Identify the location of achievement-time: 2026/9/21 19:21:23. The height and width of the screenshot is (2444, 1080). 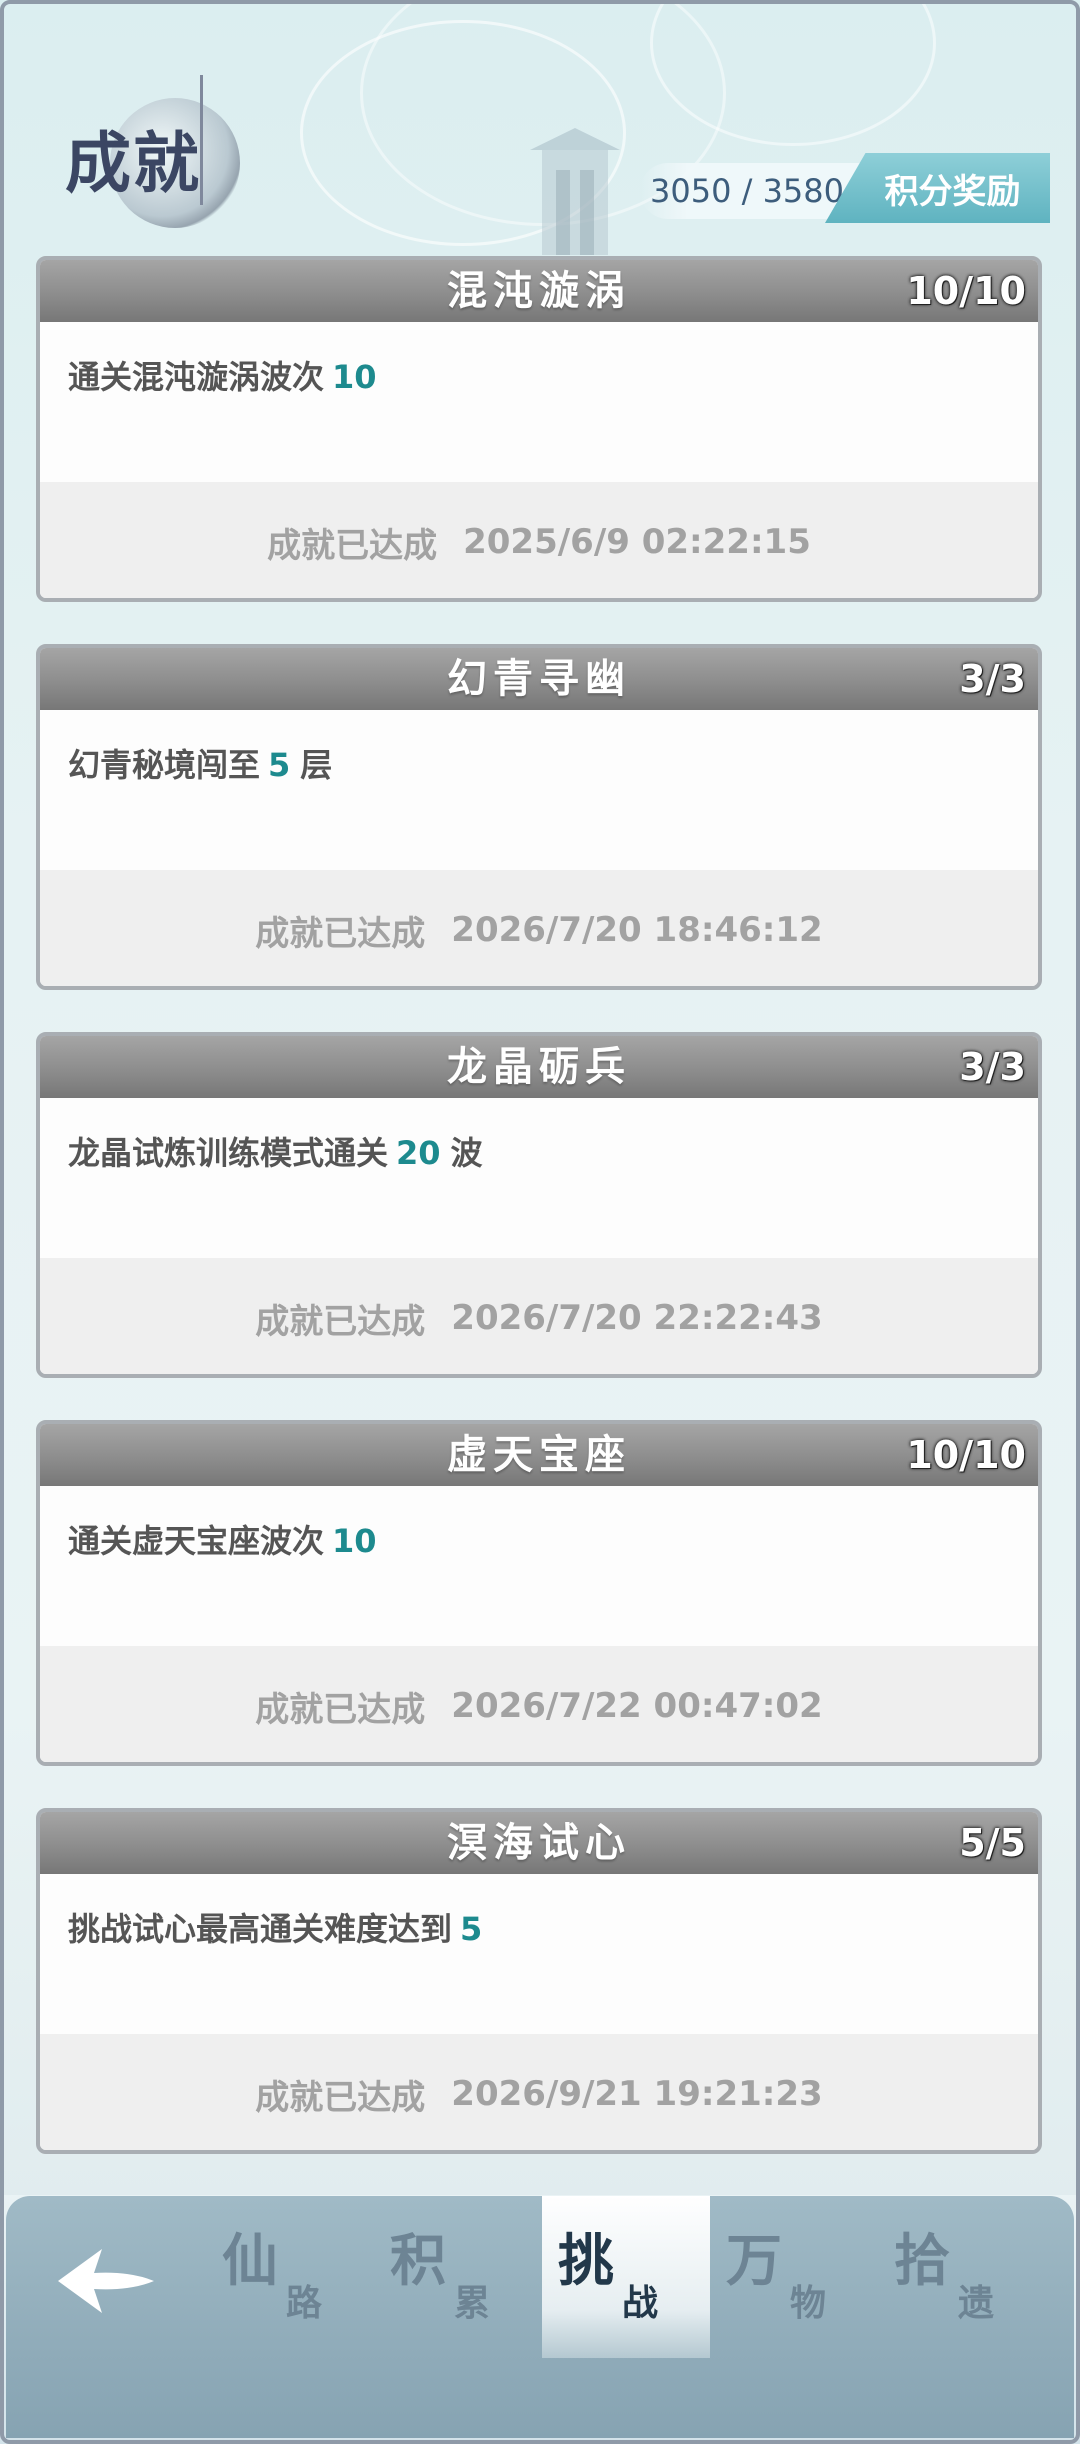
(637, 2094).